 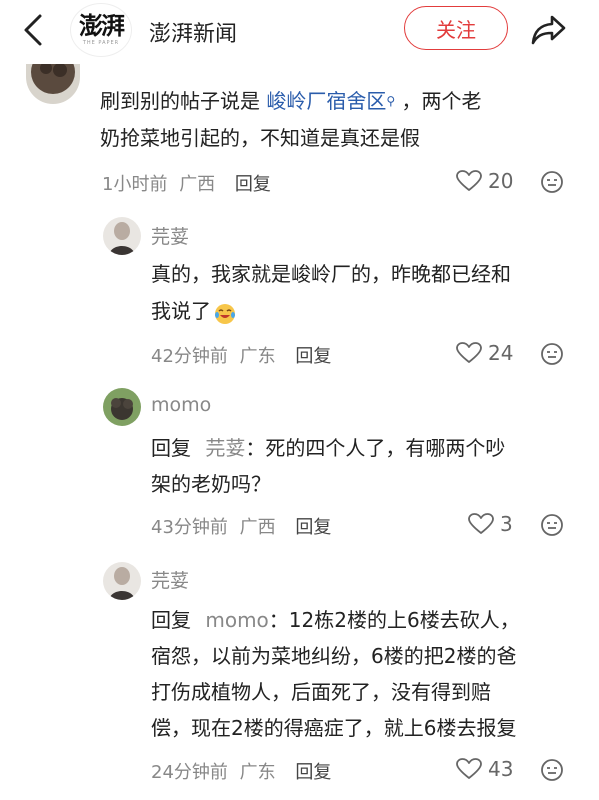 I want to click on like-button: 3, so click(x=490, y=524).